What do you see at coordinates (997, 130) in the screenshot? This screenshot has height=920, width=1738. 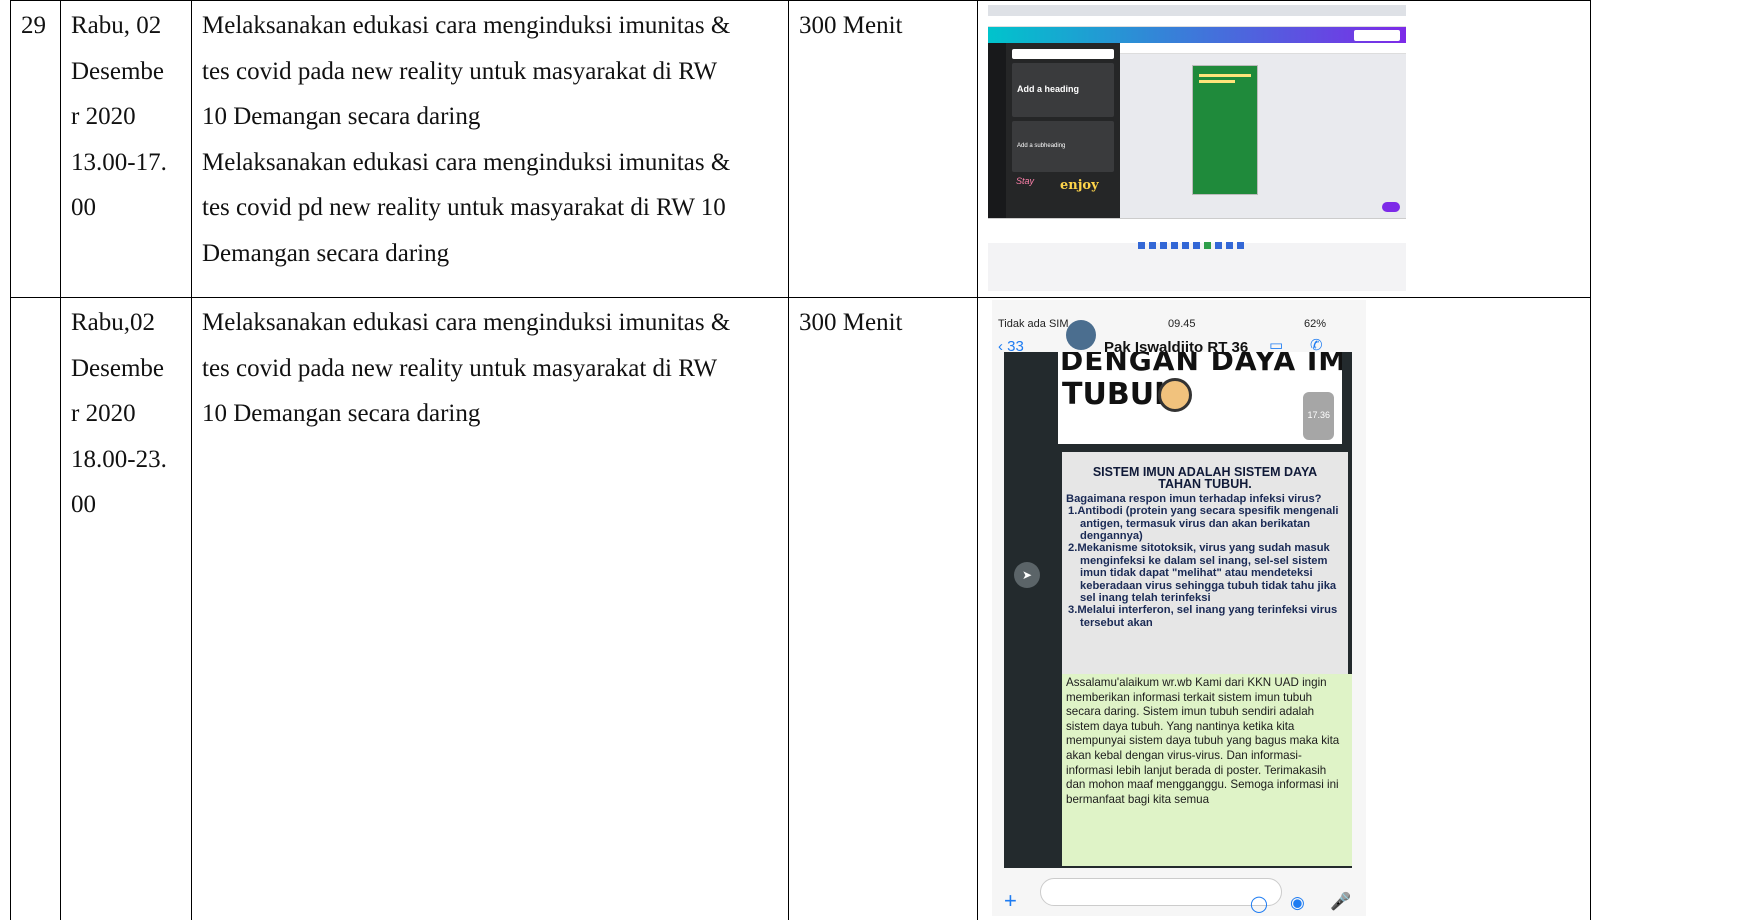 I see `editor-side-rail` at bounding box center [997, 130].